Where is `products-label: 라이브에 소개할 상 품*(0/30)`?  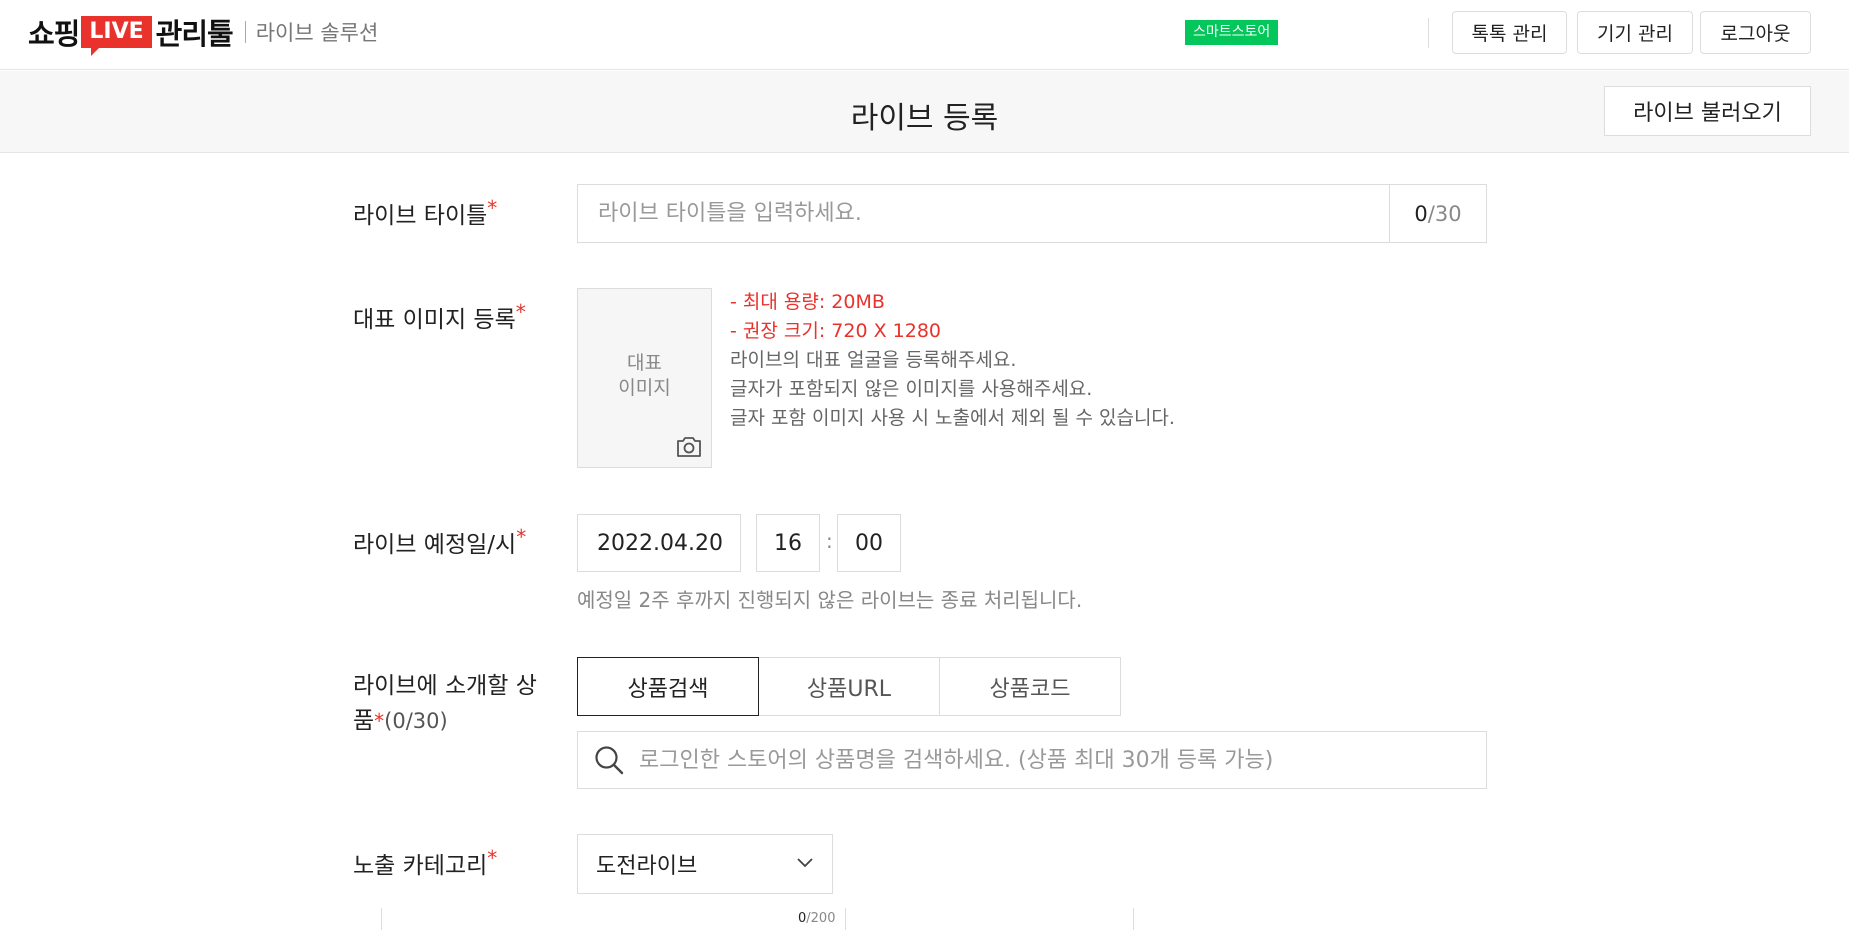
products-label: 라이브에 소개할 상 품*(0/30) is located at coordinates (445, 703).